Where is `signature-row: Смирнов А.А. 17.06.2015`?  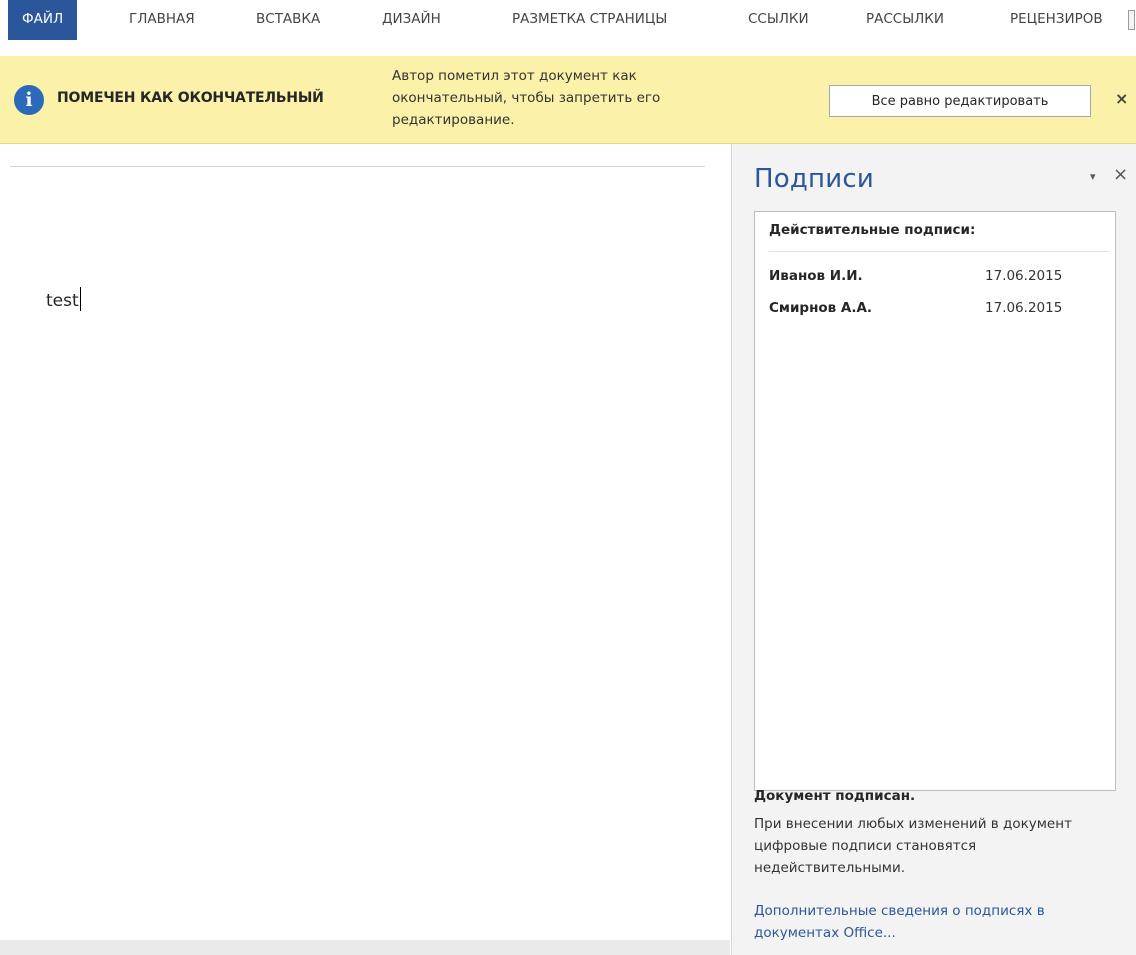 signature-row: Смирнов А.А. 17.06.2015 is located at coordinates (934, 312).